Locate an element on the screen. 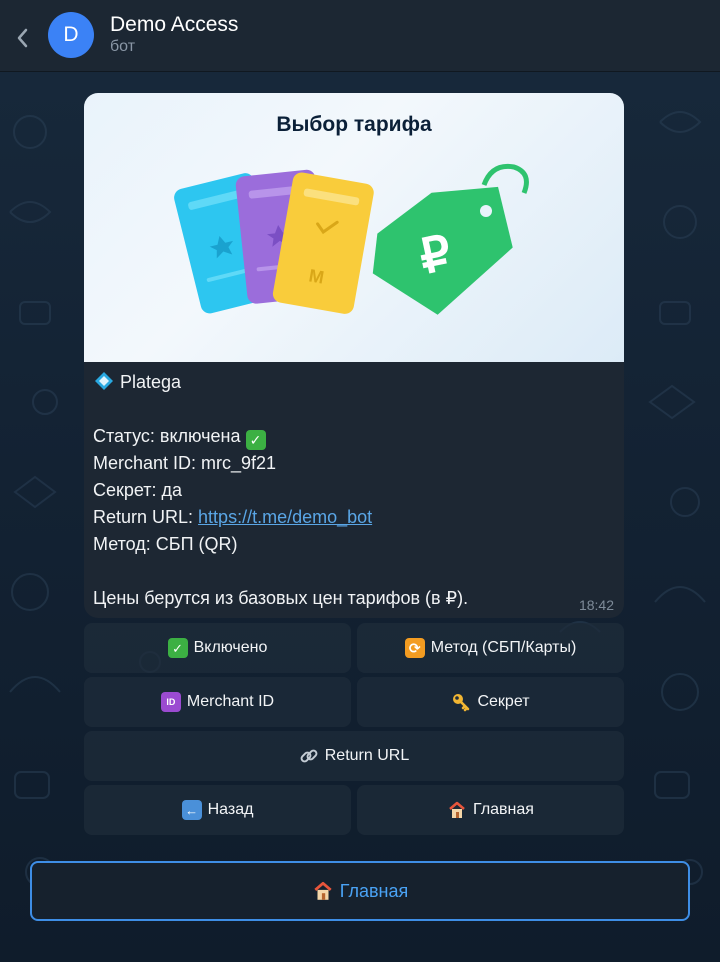  secret-label: Секрет is located at coordinates (503, 701).